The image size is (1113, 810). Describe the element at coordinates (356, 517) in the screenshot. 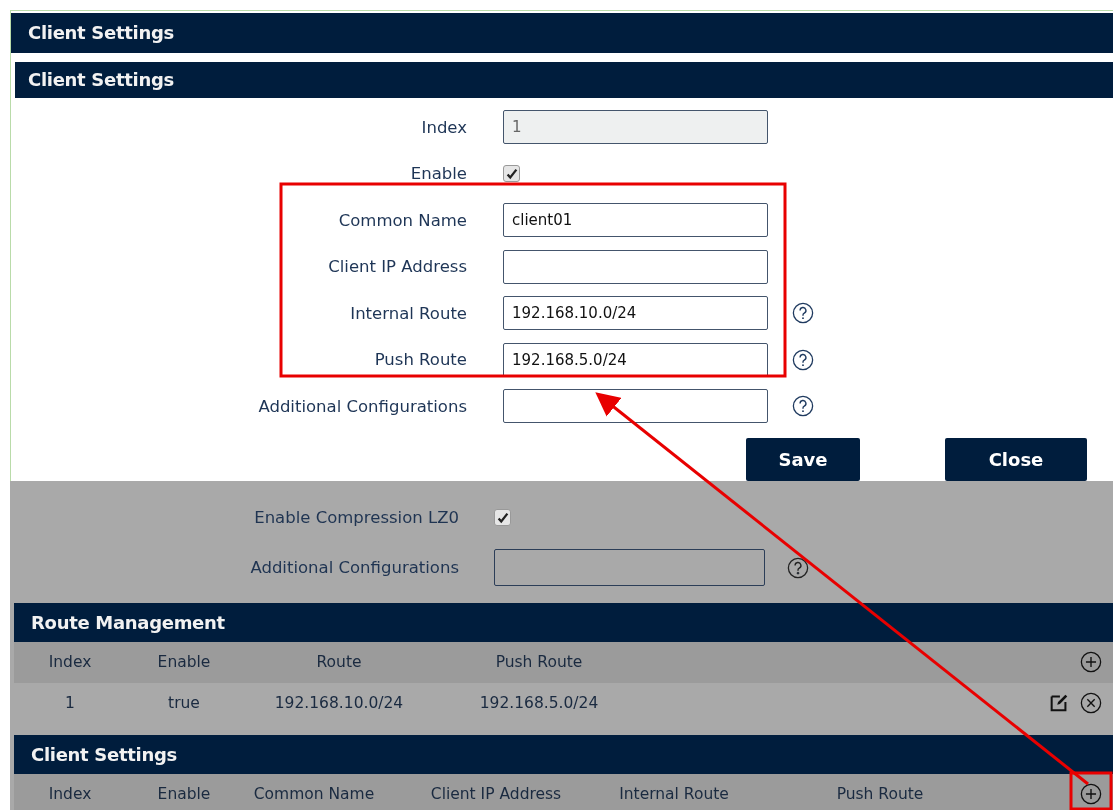

I see `field-label: Enable Compression LZ0` at that location.